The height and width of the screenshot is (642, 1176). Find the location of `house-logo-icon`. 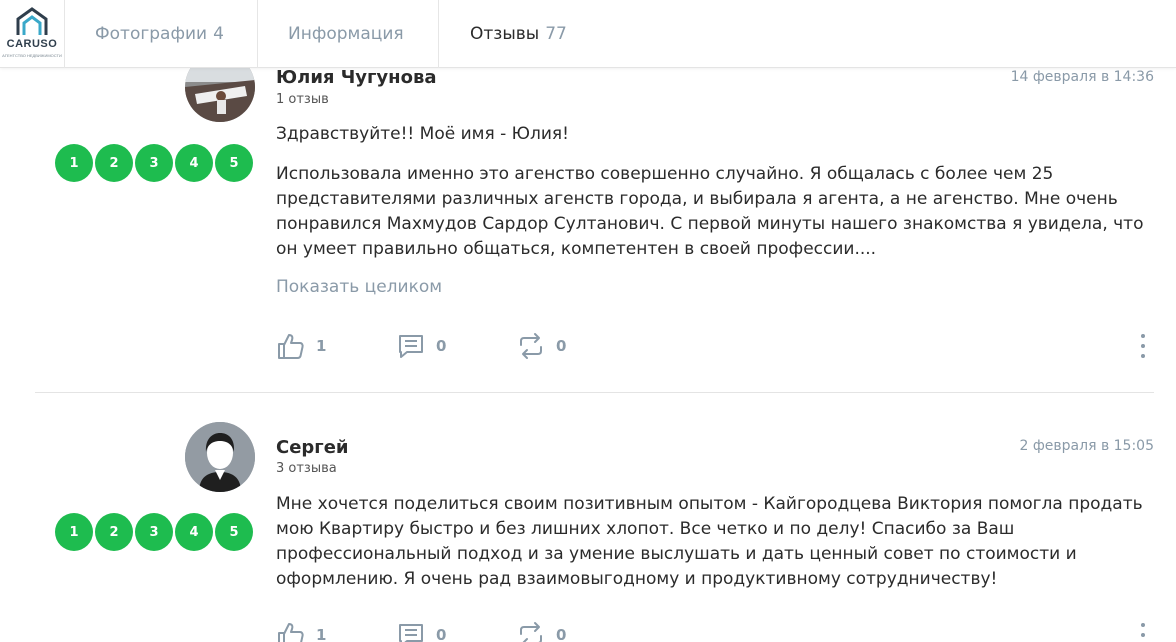

house-logo-icon is located at coordinates (32, 21).